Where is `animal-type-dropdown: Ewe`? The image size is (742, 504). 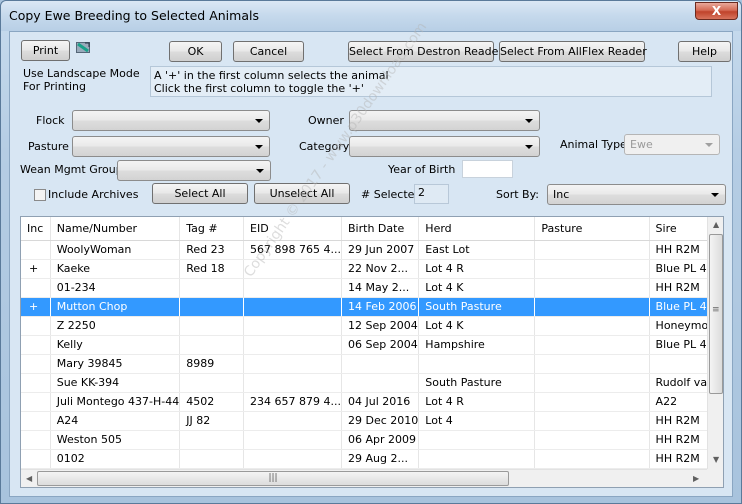 animal-type-dropdown: Ewe is located at coordinates (672, 144).